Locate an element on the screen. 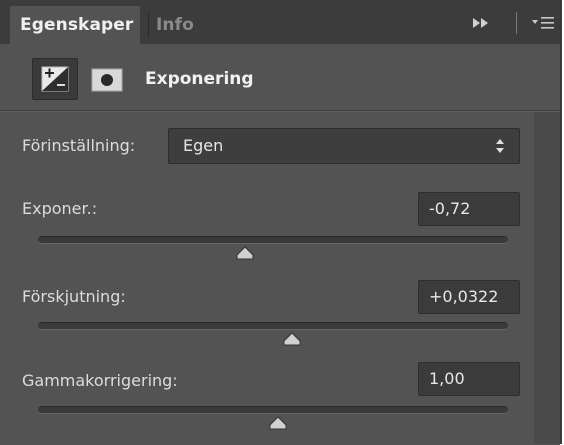 The image size is (564, 445). scrollbar-track is located at coordinates (547, 278).